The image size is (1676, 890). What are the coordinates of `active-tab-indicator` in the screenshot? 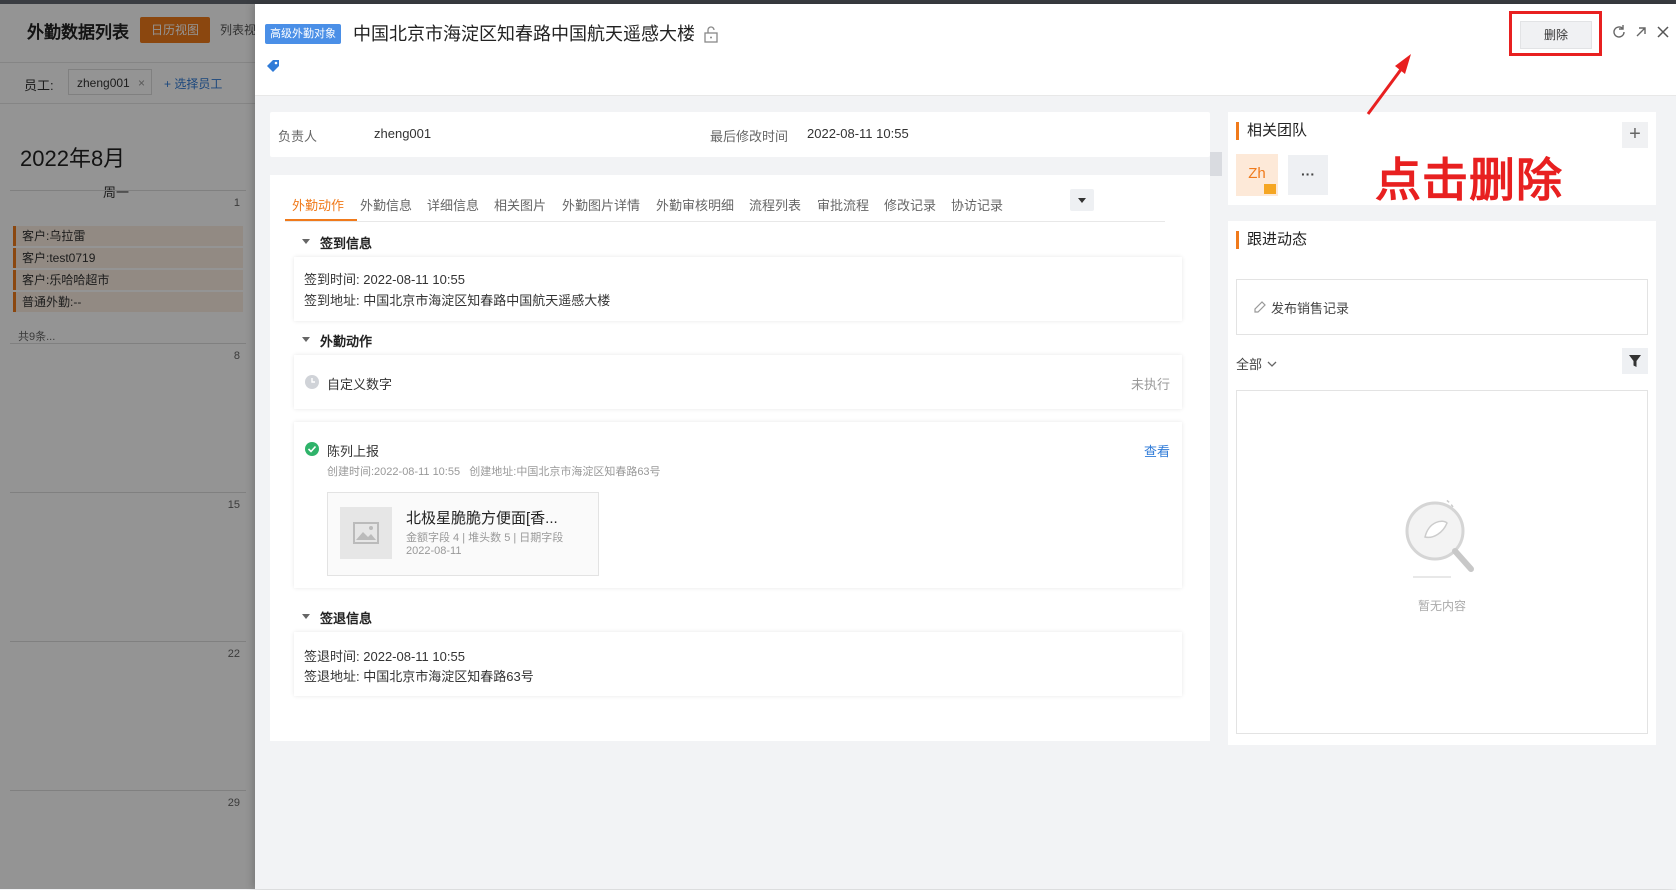 It's located at (321, 220).